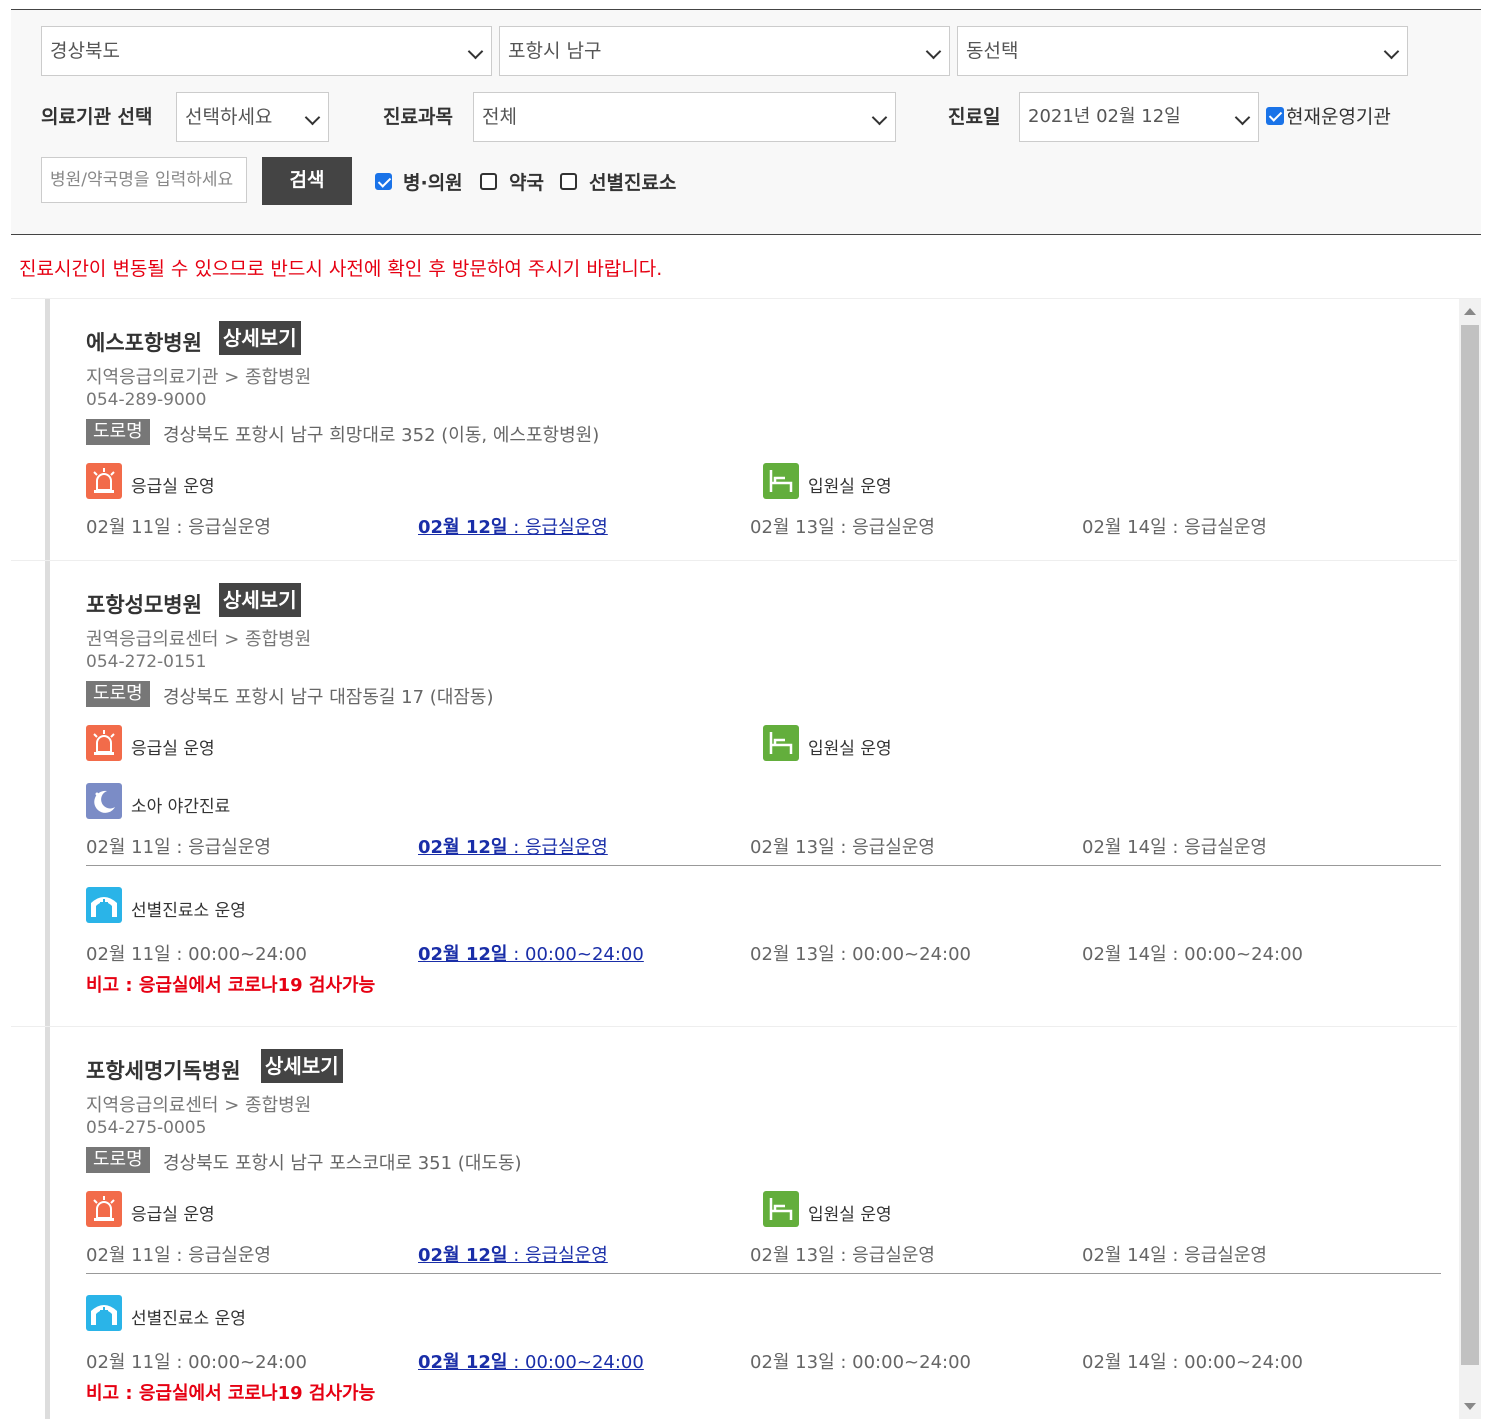 This screenshot has width=1488, height=1419. I want to click on schedule-day-1: 02월 11일 : 응급실운영, so click(178, 527).